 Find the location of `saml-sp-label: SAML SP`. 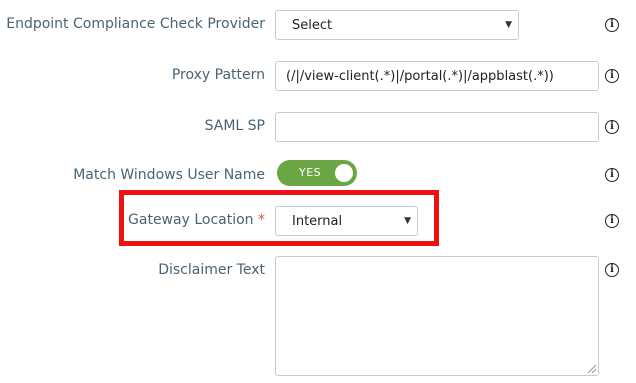

saml-sp-label: SAML SP is located at coordinates (234, 126).